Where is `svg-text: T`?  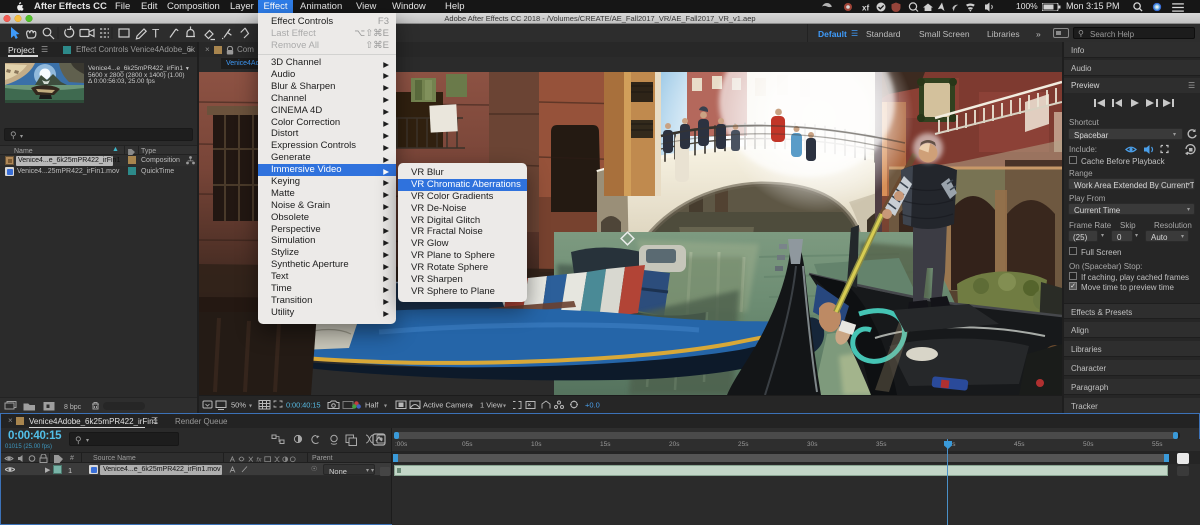
svg-text: T is located at coordinates (156, 34).